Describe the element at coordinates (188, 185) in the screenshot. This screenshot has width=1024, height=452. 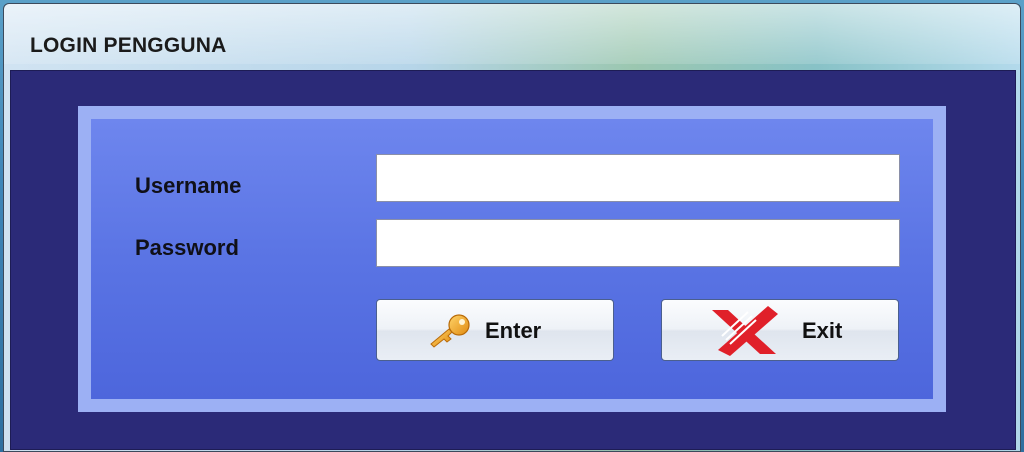
I see `username-label: Username` at that location.